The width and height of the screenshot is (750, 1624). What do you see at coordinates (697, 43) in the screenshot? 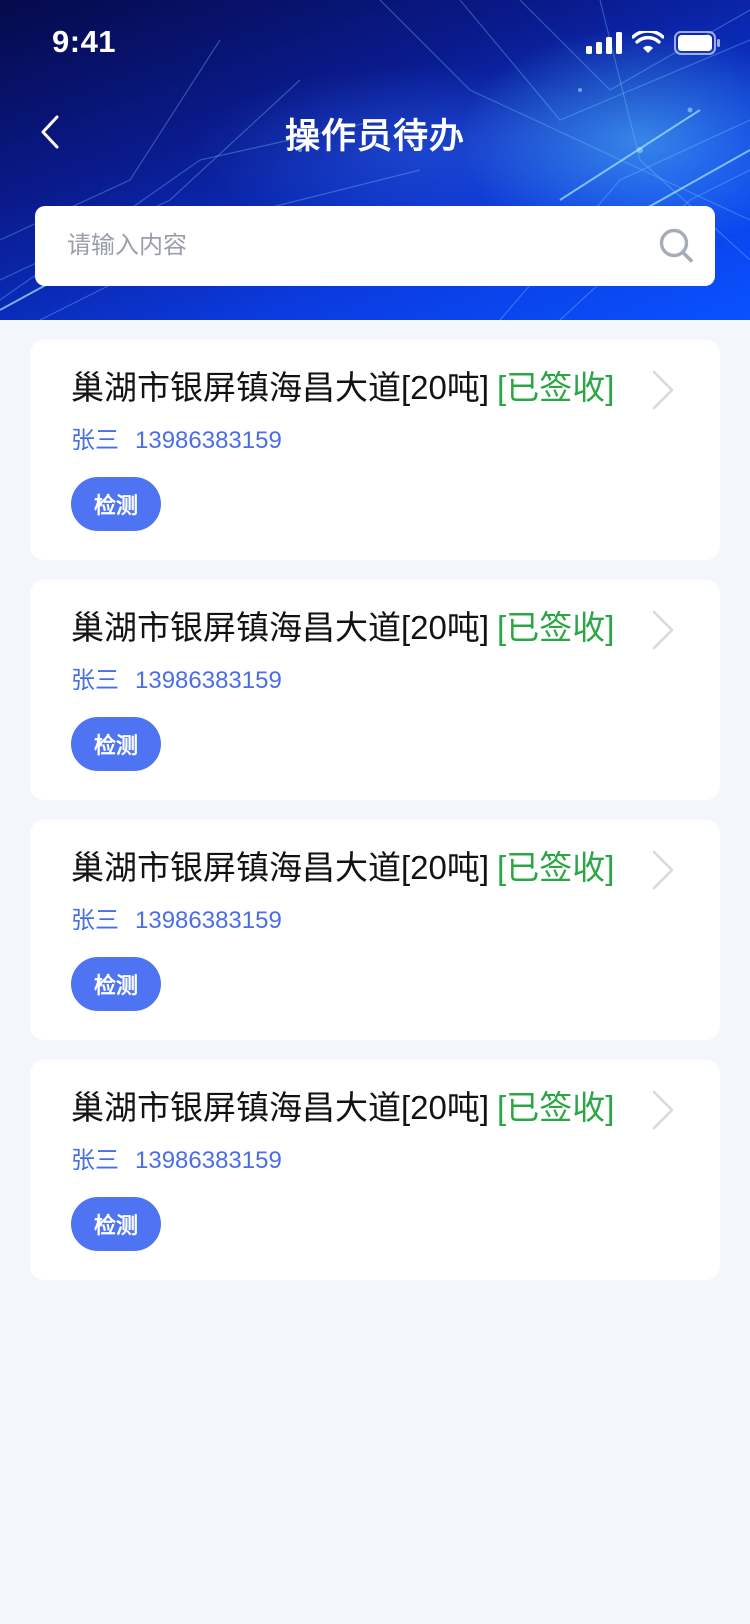
I see `battery-icon` at bounding box center [697, 43].